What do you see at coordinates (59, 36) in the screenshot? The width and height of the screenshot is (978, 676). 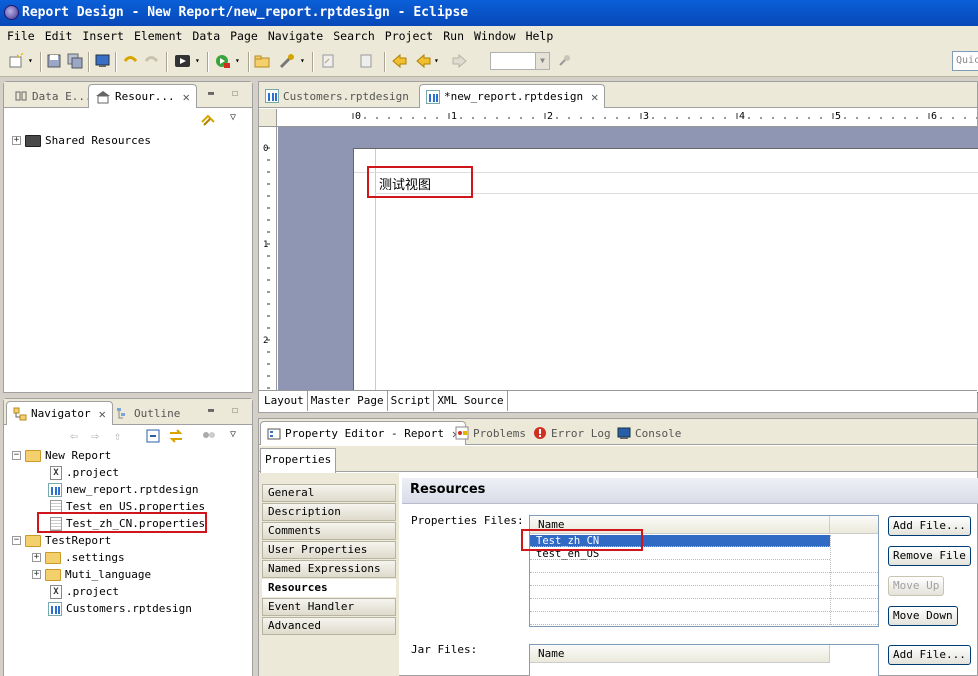 I see `menu-edit: Edit` at bounding box center [59, 36].